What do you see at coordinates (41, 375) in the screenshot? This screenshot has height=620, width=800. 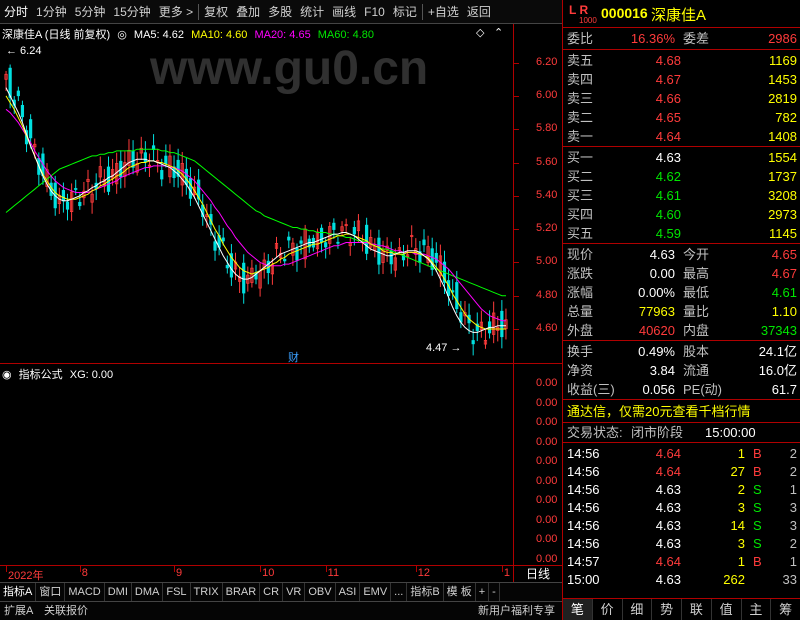 I see `indicator-title: 指标公式` at bounding box center [41, 375].